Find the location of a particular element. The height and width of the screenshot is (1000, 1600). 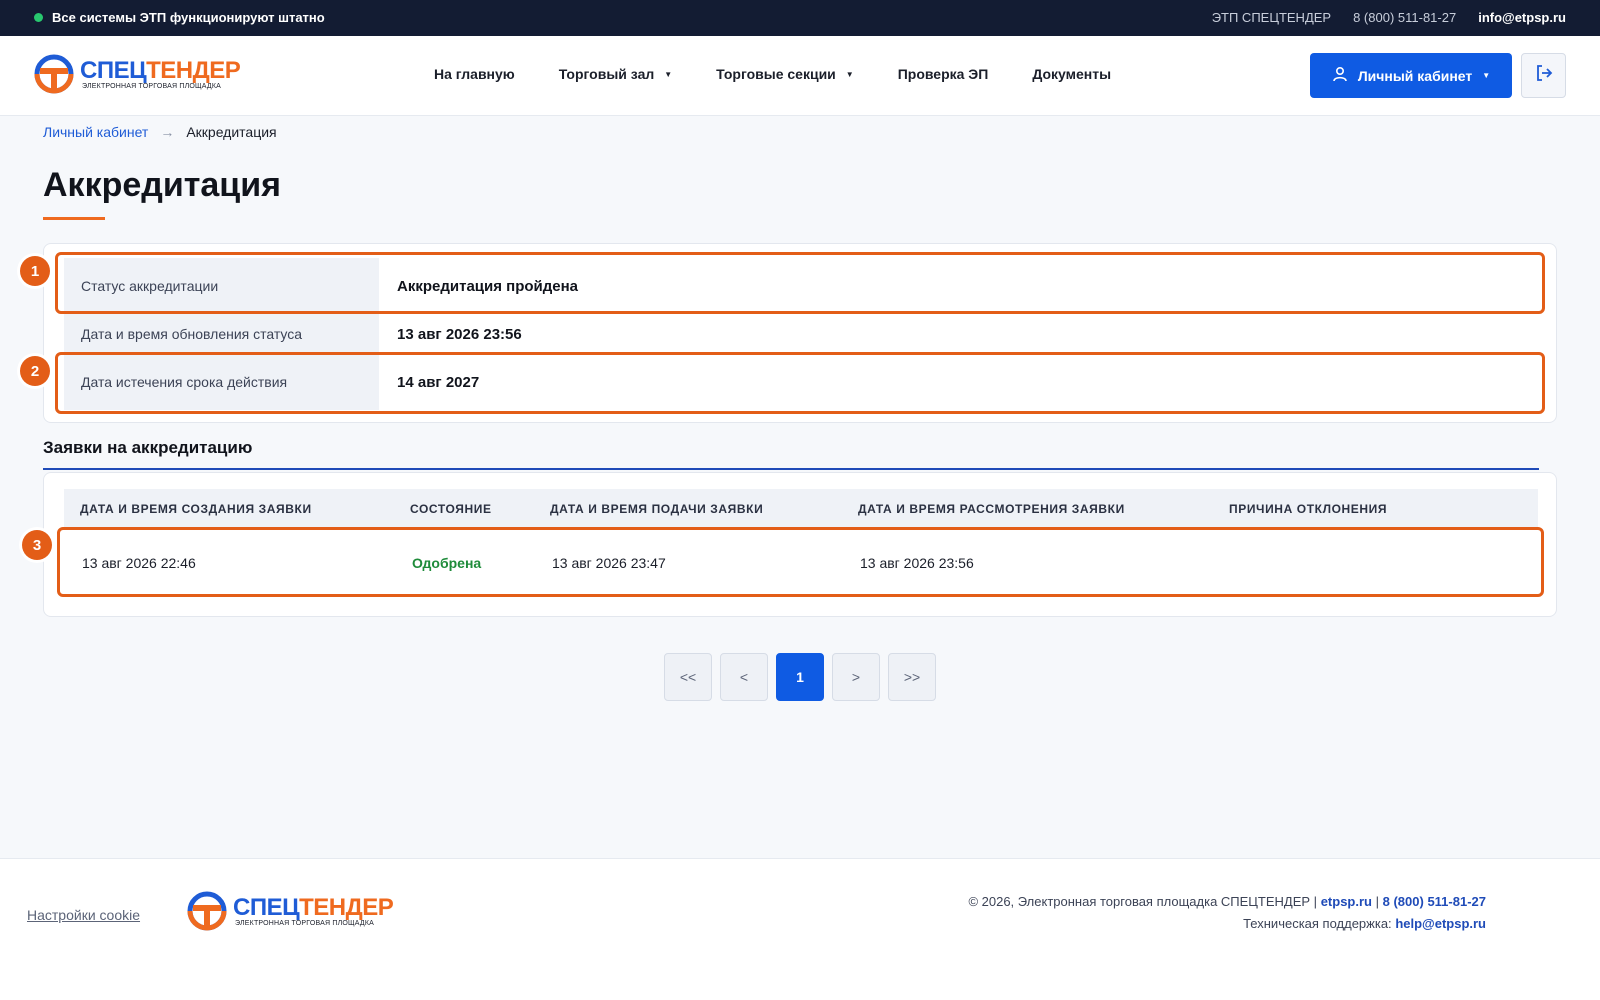

page-title: Аккредитация is located at coordinates (162, 185).